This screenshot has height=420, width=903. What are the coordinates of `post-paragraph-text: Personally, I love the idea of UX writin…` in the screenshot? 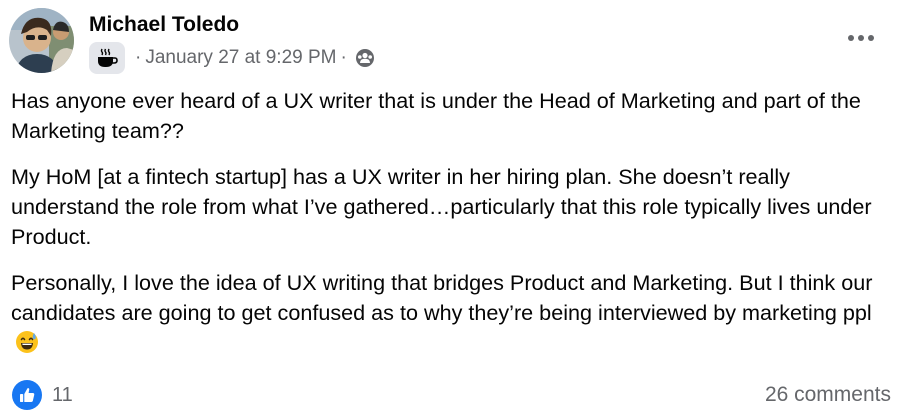 It's located at (442, 297).